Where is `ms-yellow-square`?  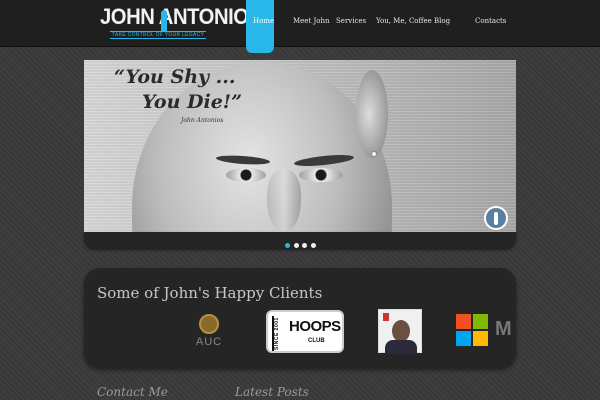
ms-yellow-square is located at coordinates (480, 338).